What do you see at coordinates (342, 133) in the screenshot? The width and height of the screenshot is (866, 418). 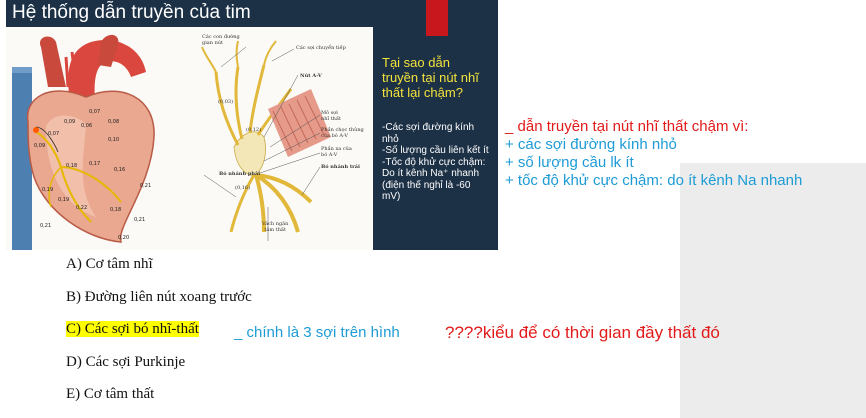 I see `label-penetrating-bundle: Phần chọc thủng của bó A-V` at bounding box center [342, 133].